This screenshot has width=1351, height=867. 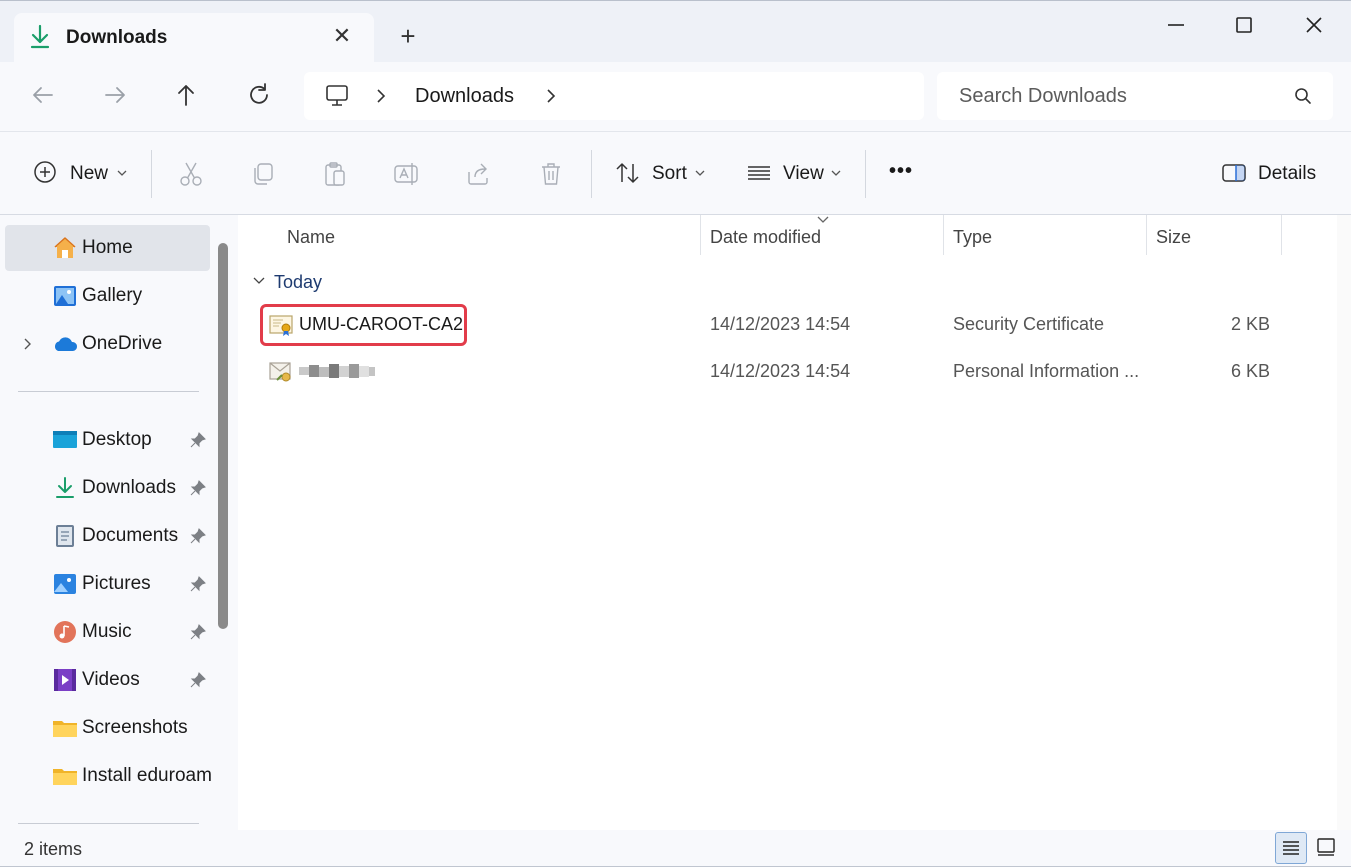 I want to click on sort-icon, so click(x=627, y=173).